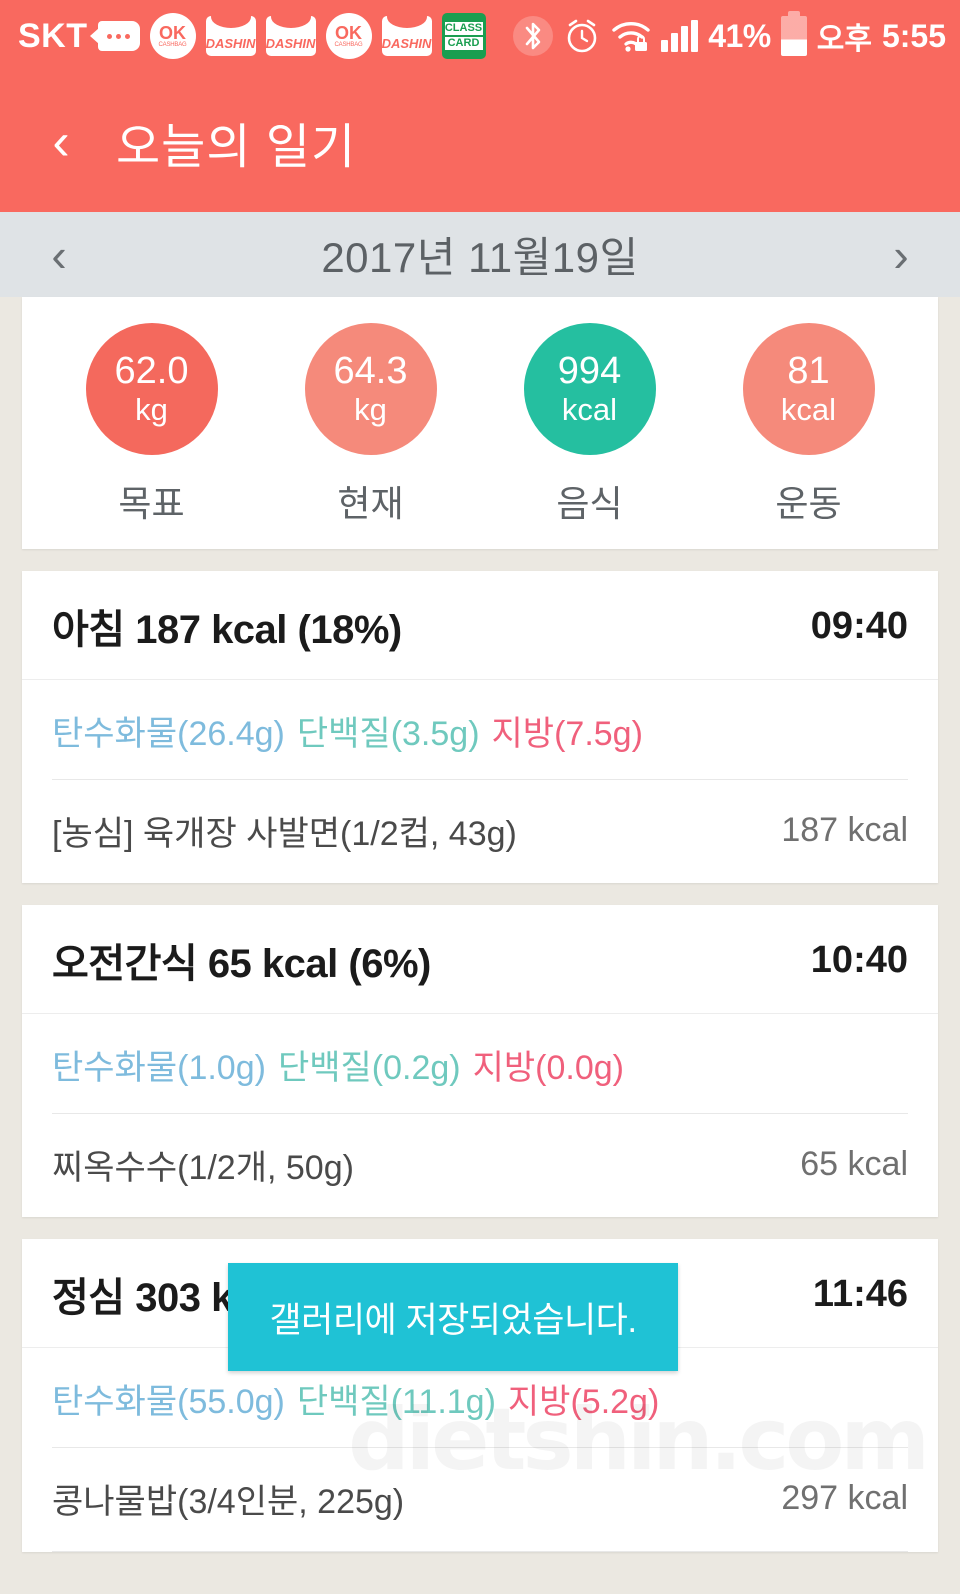 The image size is (960, 1594). What do you see at coordinates (589, 503) in the screenshot?
I see `food-calories-label: 음식` at bounding box center [589, 503].